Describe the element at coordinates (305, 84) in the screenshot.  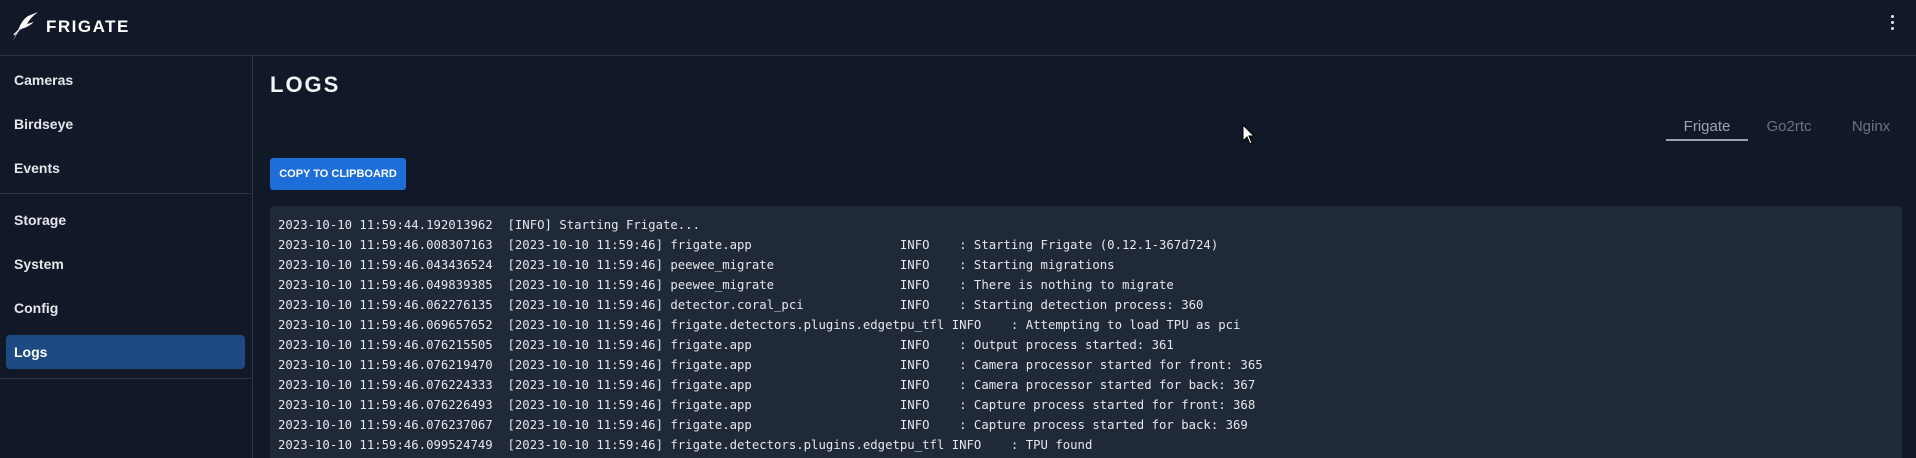
I see `page-title: LOGS` at that location.